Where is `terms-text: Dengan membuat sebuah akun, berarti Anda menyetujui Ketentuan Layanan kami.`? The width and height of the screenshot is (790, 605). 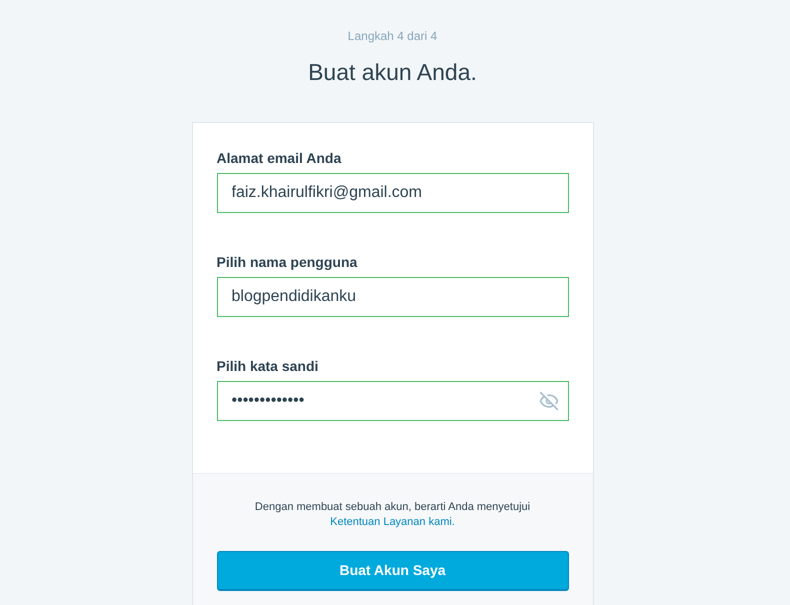
terms-text: Dengan membuat sebuah akun, berarti Anda menyetujui Ketentuan Layanan kami. is located at coordinates (393, 515).